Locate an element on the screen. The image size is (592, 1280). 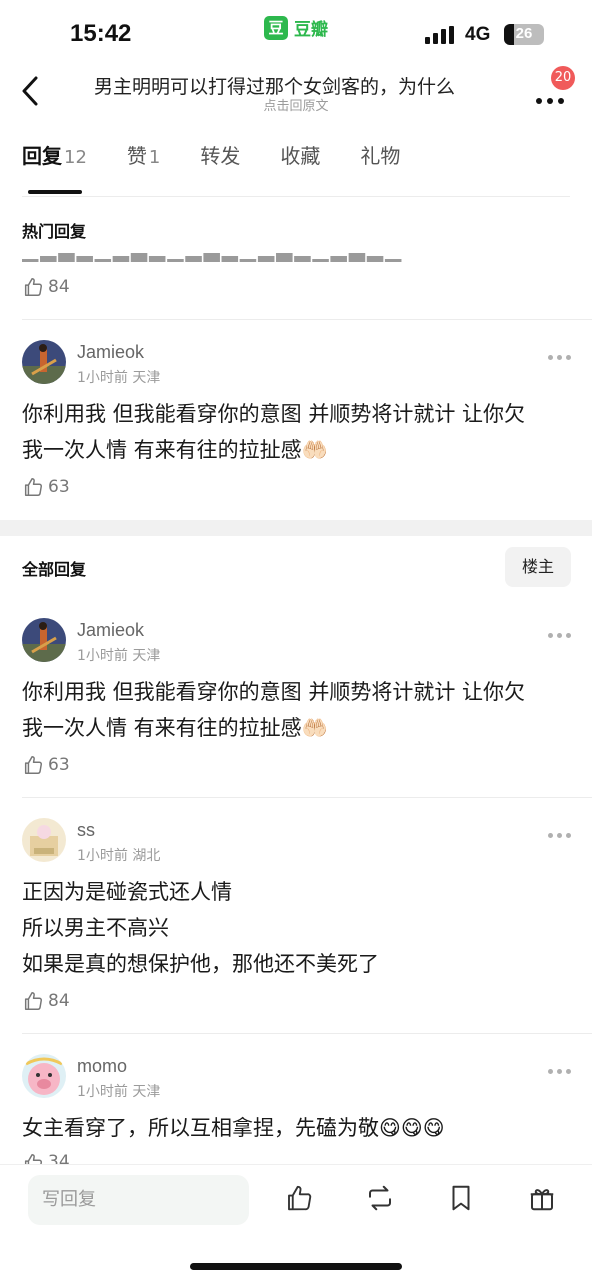
tab-label: 礼物 is located at coordinates (380, 156).